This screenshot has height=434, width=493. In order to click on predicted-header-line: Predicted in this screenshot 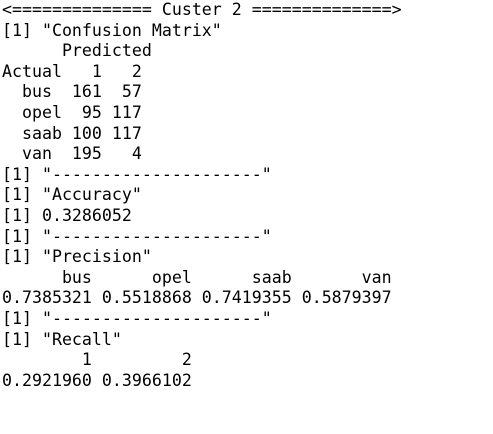, I will do `click(77, 51)`.